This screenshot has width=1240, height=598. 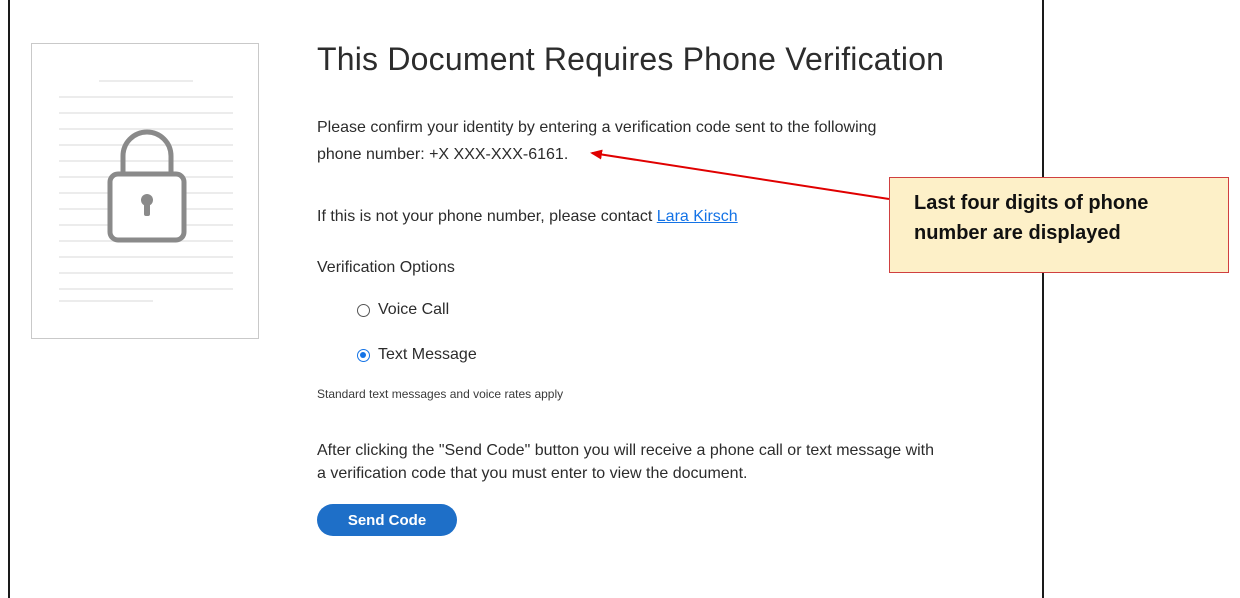 What do you see at coordinates (387, 520) in the screenshot?
I see `send-code-button: Send Code` at bounding box center [387, 520].